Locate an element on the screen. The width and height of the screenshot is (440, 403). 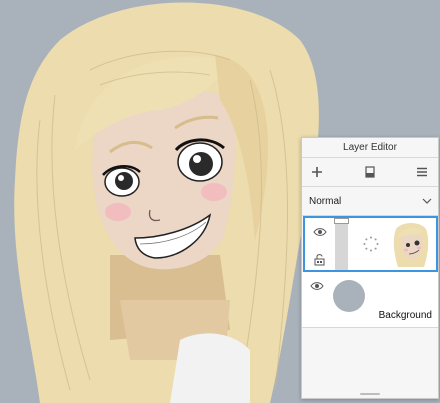
loading-spinner-icon is located at coordinates (371, 244).